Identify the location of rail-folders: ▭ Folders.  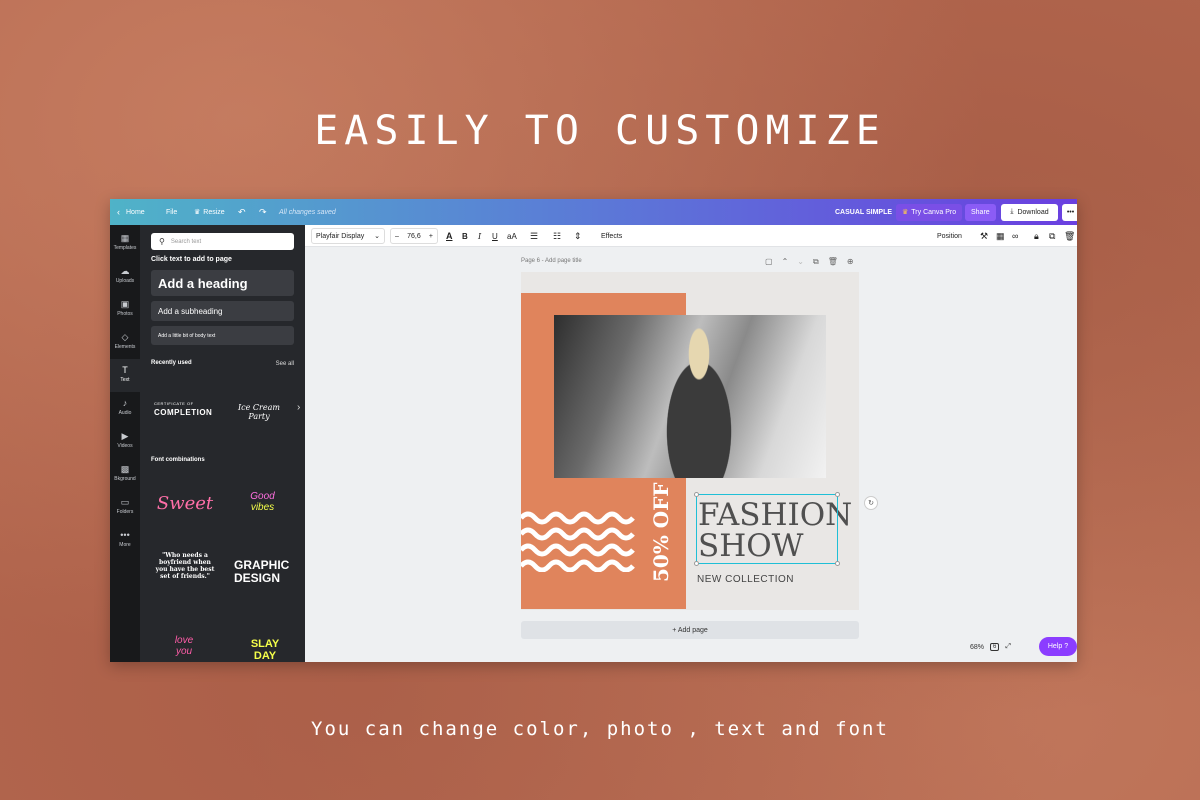
(125, 507).